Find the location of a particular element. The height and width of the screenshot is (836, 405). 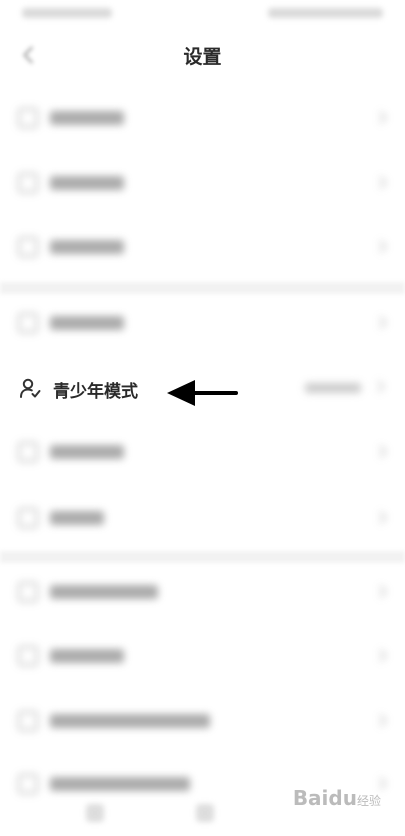

baidu-watermark: Baidu经验 is located at coordinates (336, 798).